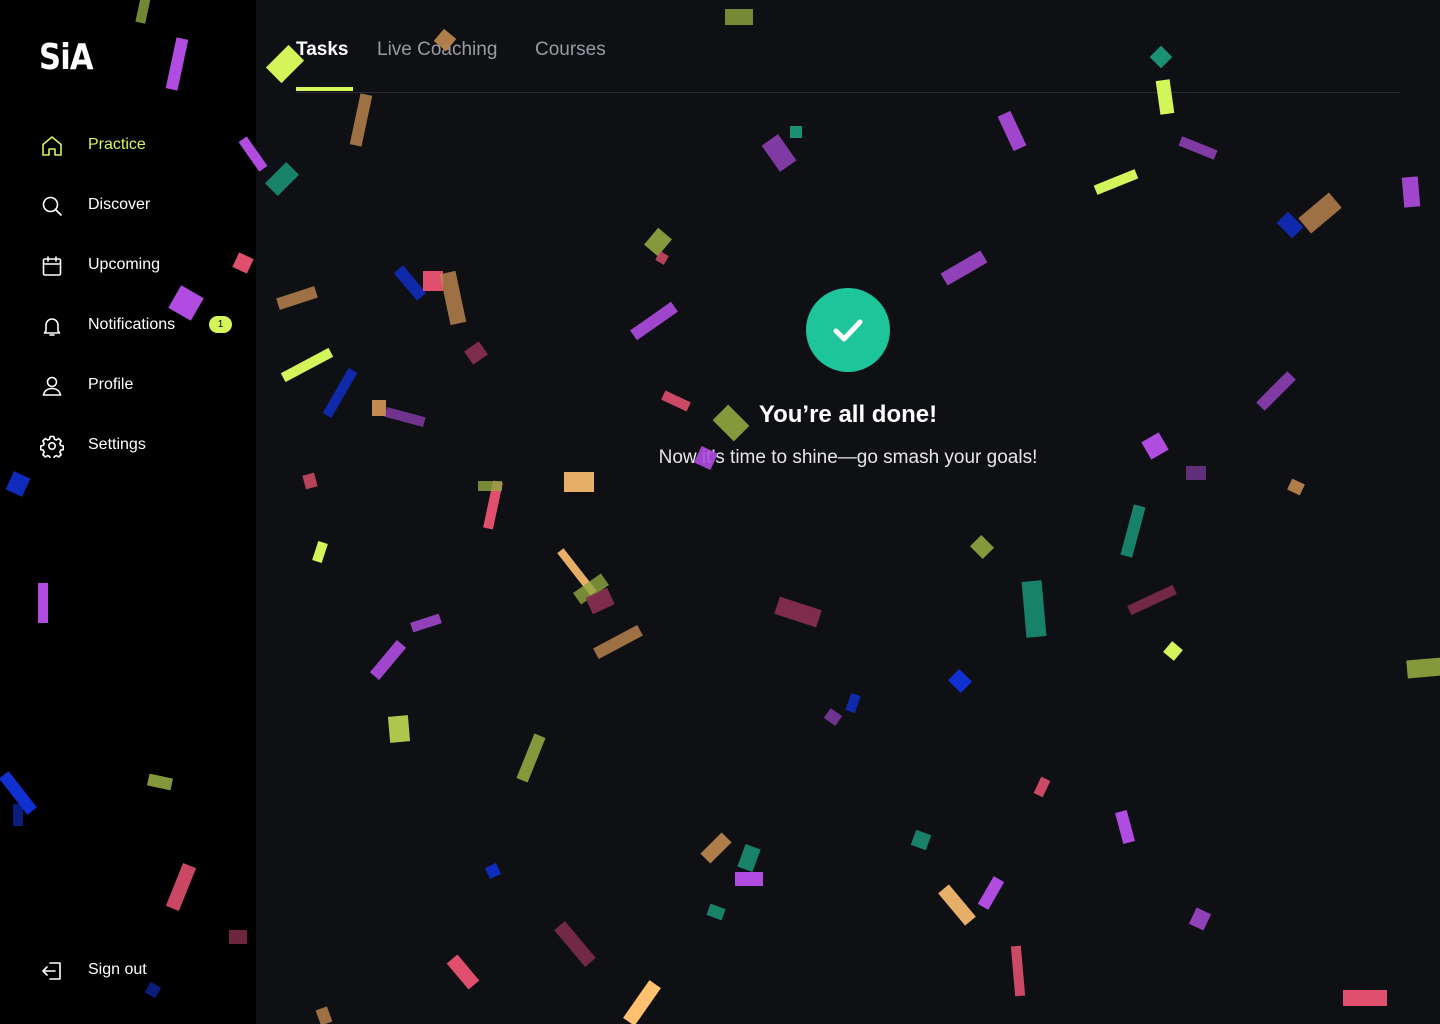 This screenshot has height=1024, width=1440. I want to click on sidebar-item-discover: Discover, so click(128, 205).